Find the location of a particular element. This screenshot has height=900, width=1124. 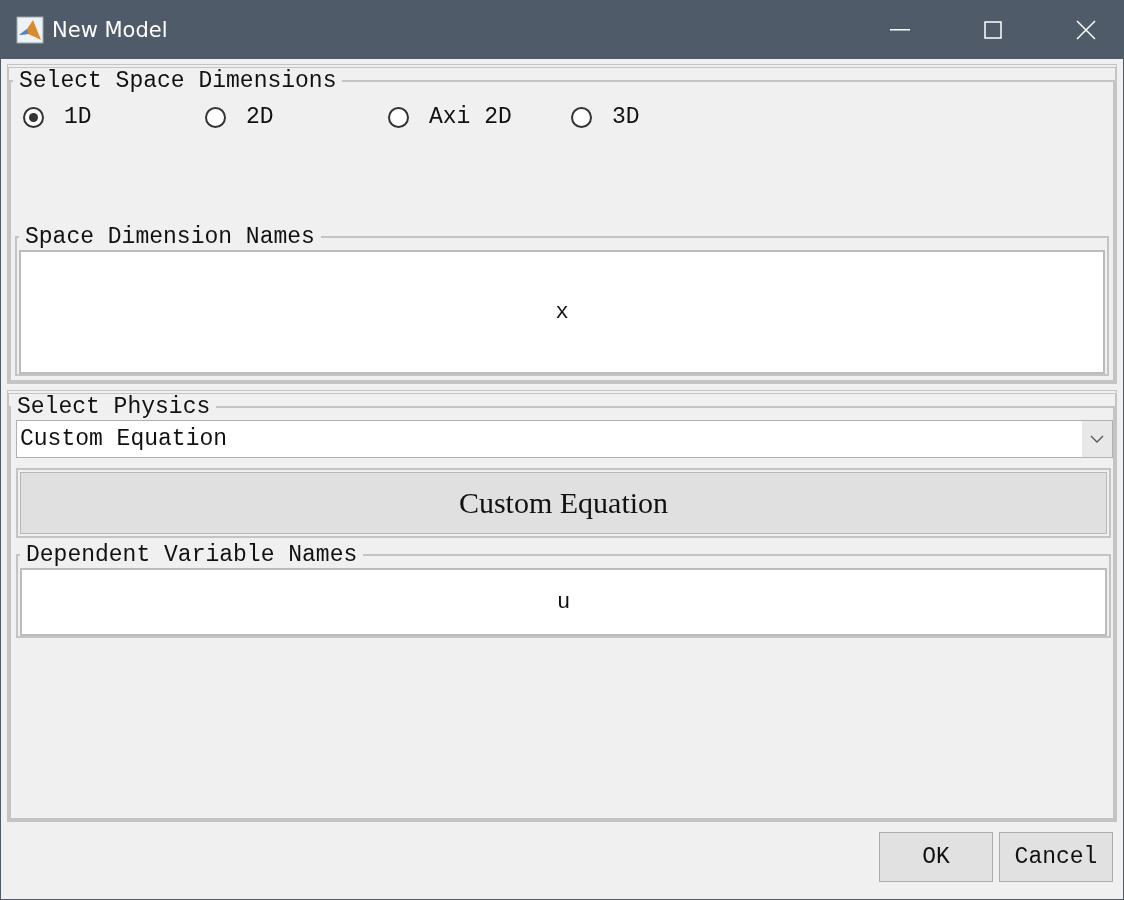

chevron-down-icon is located at coordinates (1097, 439).